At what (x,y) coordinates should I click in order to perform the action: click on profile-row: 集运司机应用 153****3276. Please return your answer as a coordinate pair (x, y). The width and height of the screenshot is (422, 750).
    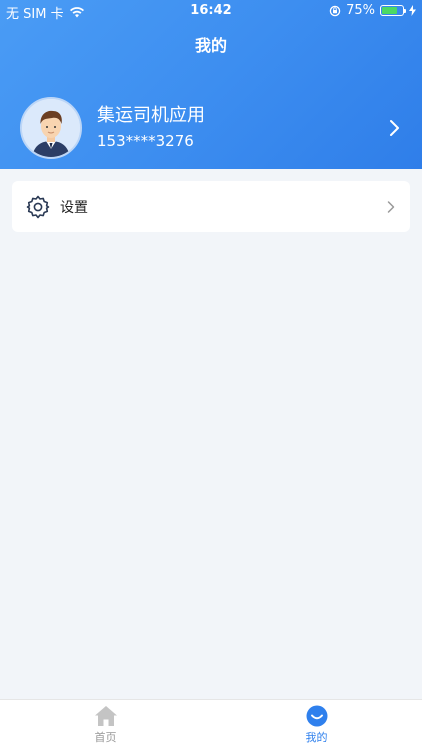
    Looking at the image, I should click on (211, 128).